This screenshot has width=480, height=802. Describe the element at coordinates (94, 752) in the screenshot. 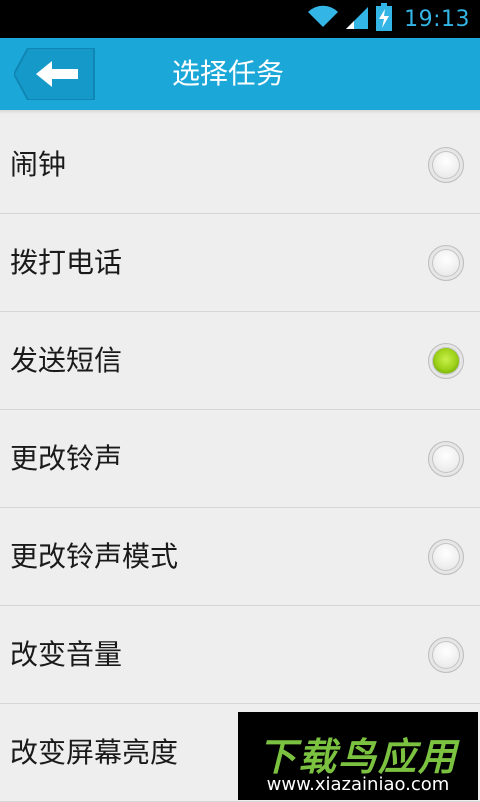

I see `task-label: 改变屏幕亮度` at that location.